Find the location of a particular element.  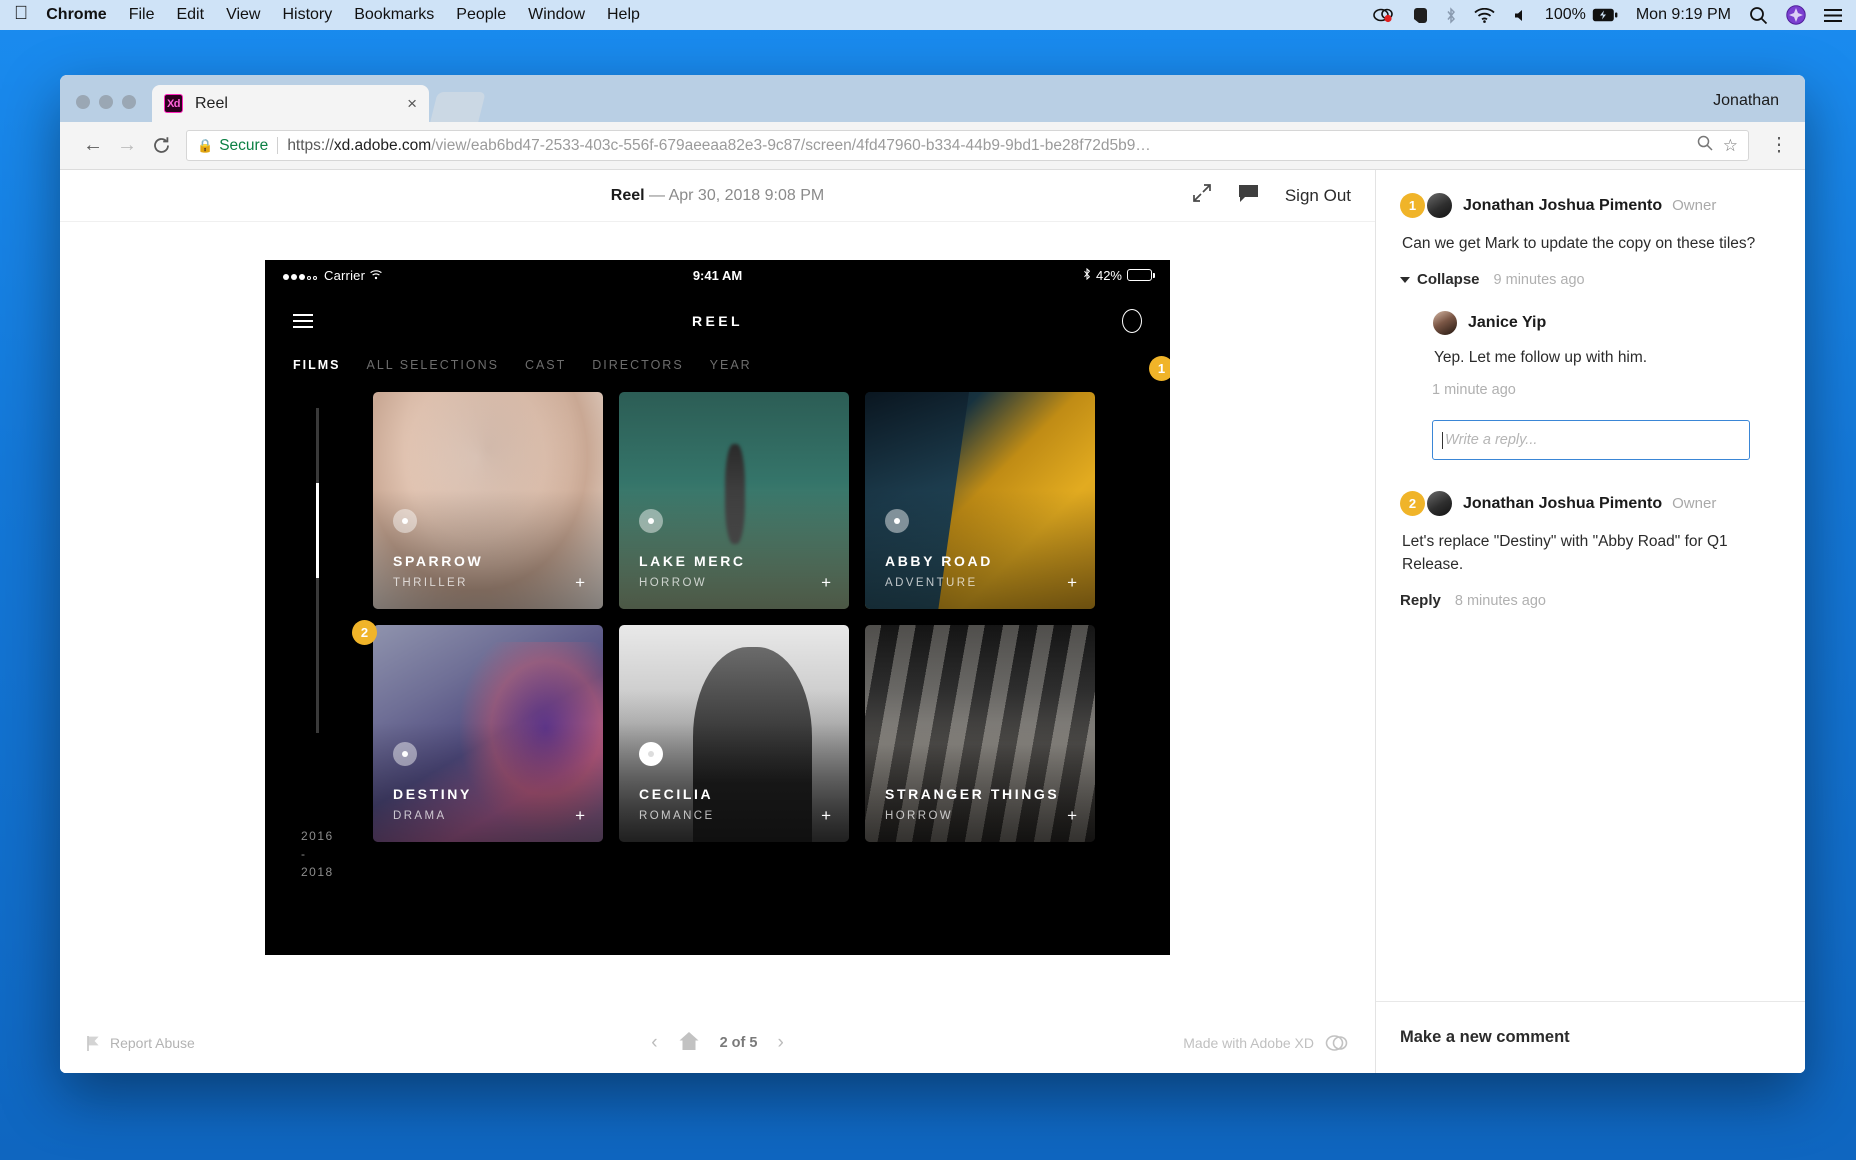

bookmark-star-icon: ☆ is located at coordinates (1730, 146).